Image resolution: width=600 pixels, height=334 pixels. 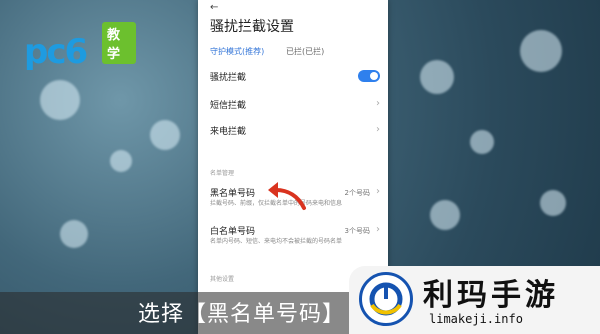 What do you see at coordinates (305, 51) in the screenshot?
I see `blocked-count: 已拦(已拦)` at bounding box center [305, 51].